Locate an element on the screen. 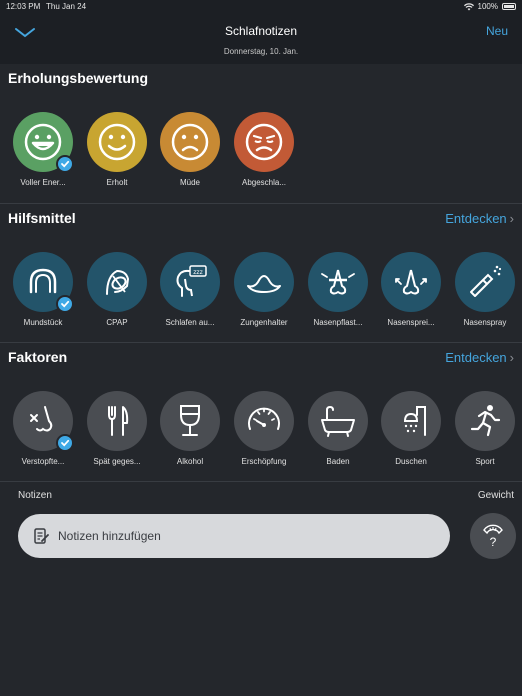 This screenshot has height=696, width=522. status-bar: 12:03 PM Thu Jan 24 100% is located at coordinates (261, 7).